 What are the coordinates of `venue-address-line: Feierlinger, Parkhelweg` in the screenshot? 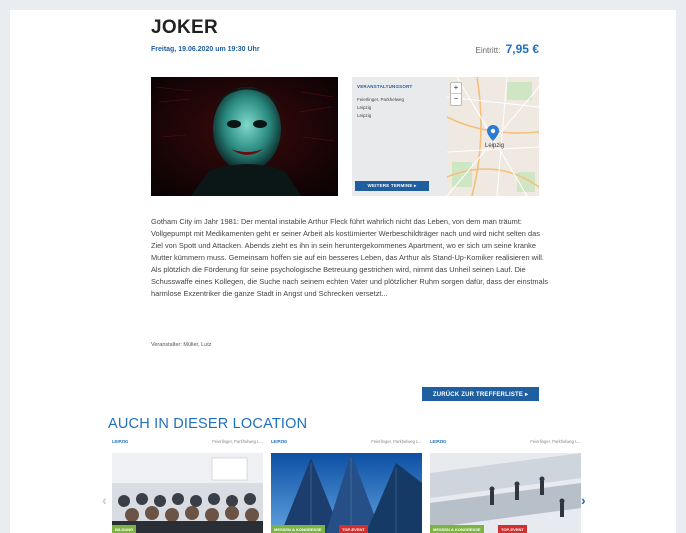 It's located at (381, 99).